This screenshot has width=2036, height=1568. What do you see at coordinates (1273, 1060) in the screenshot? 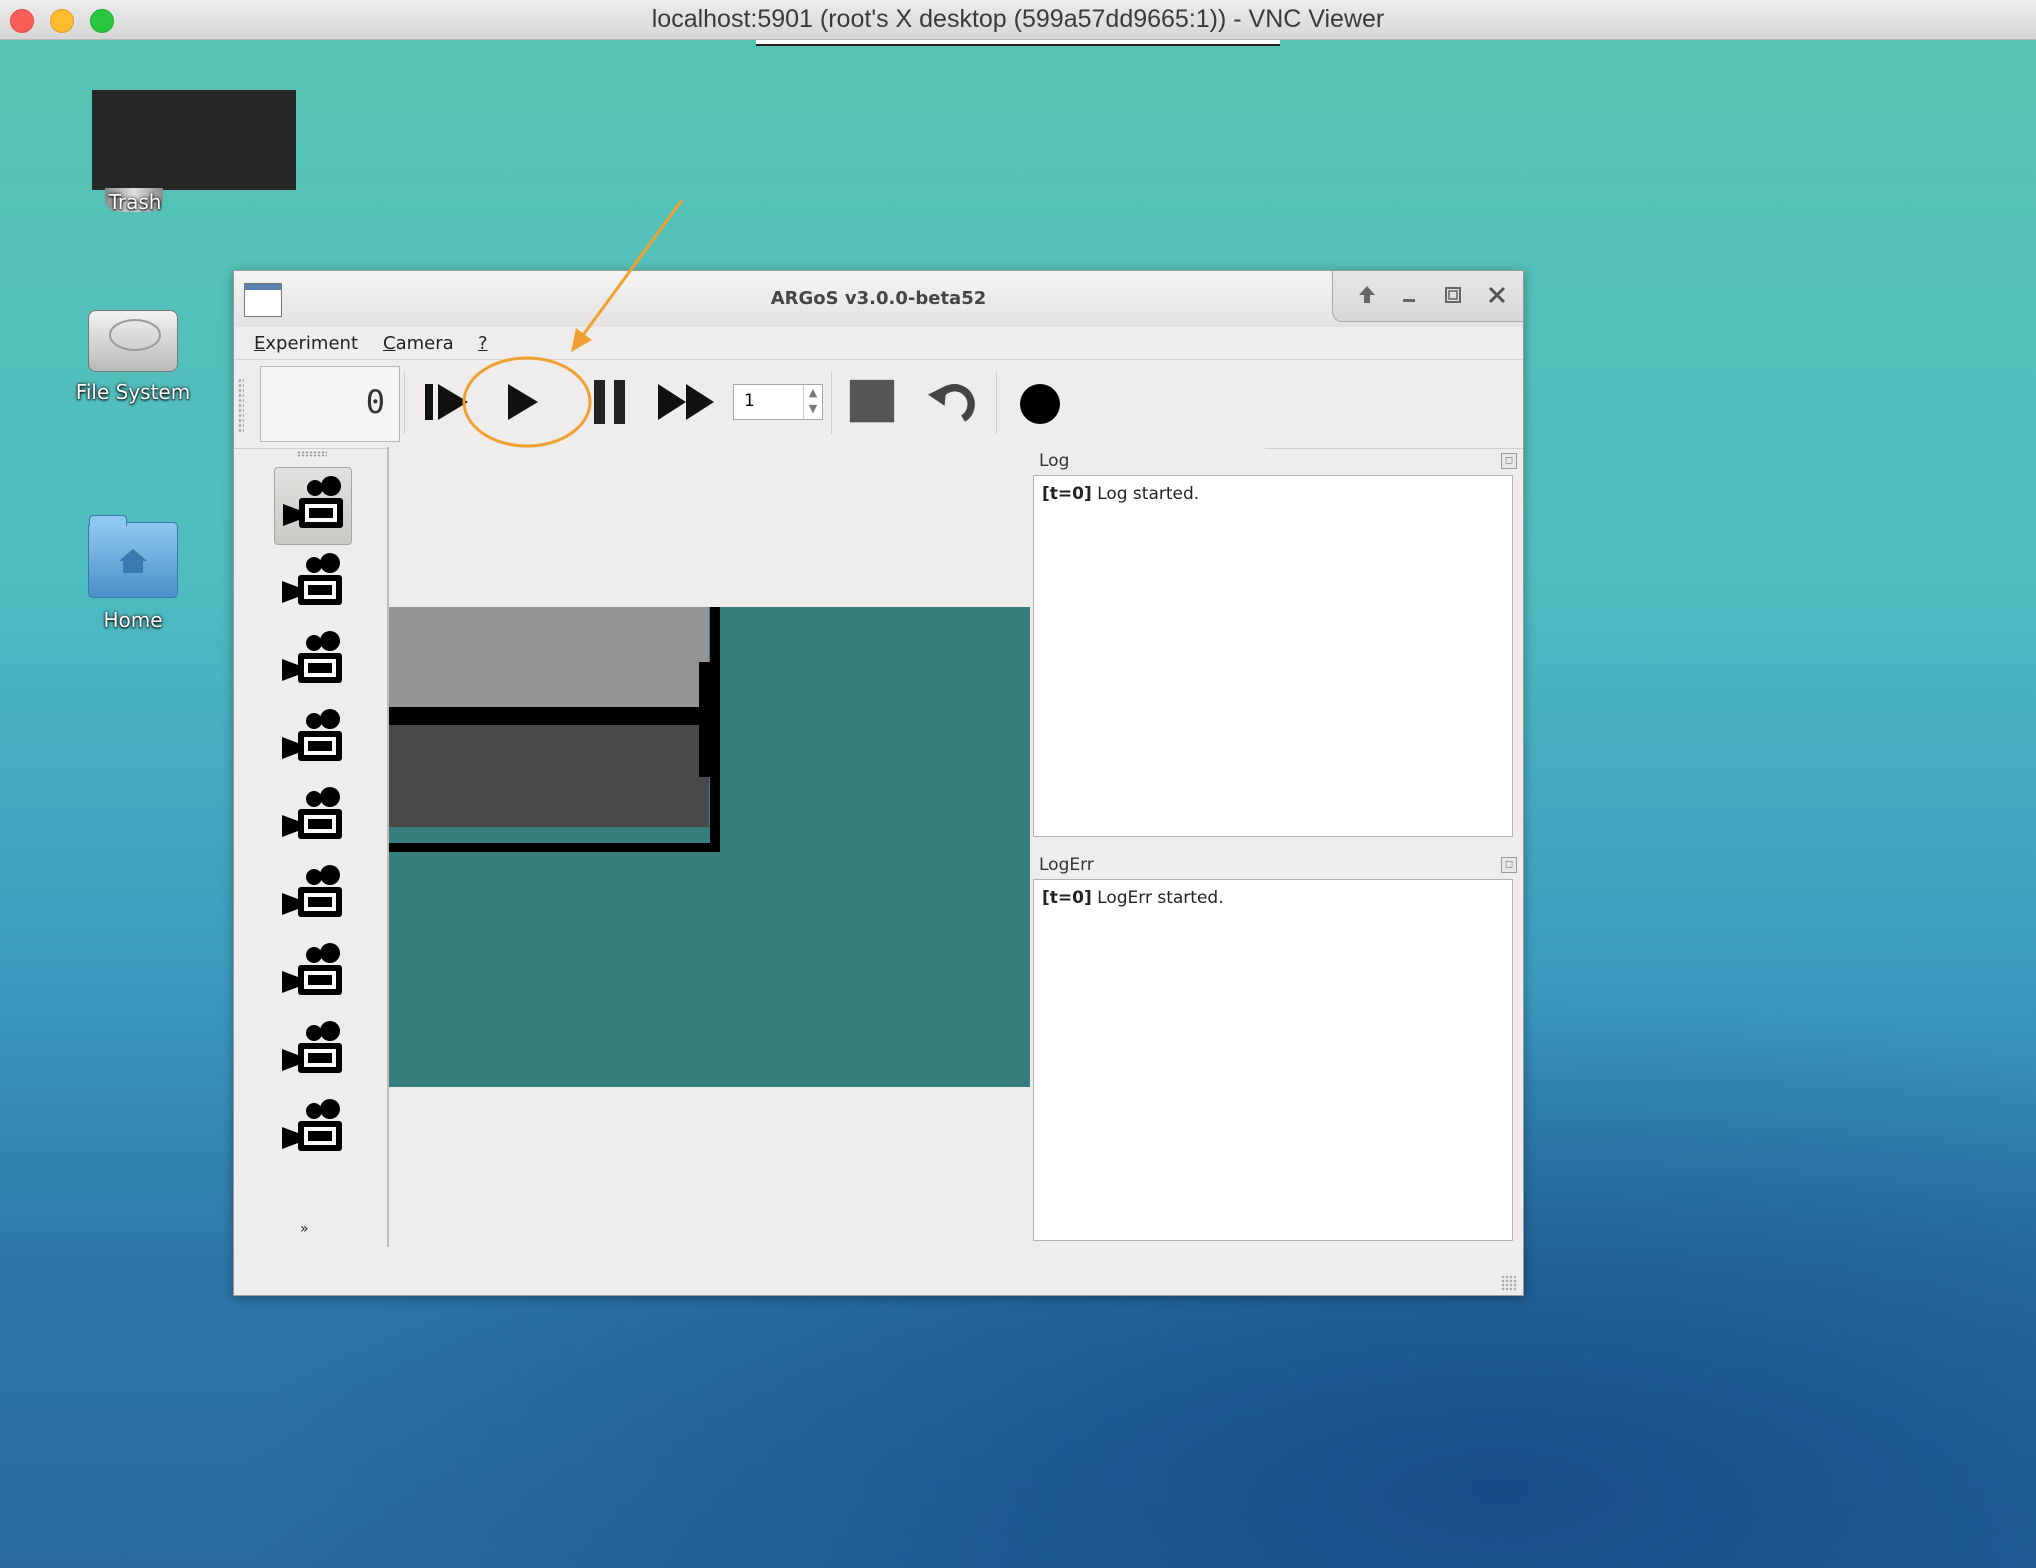
I see `logerr-textbox: [t=0] LogErr started.` at bounding box center [1273, 1060].